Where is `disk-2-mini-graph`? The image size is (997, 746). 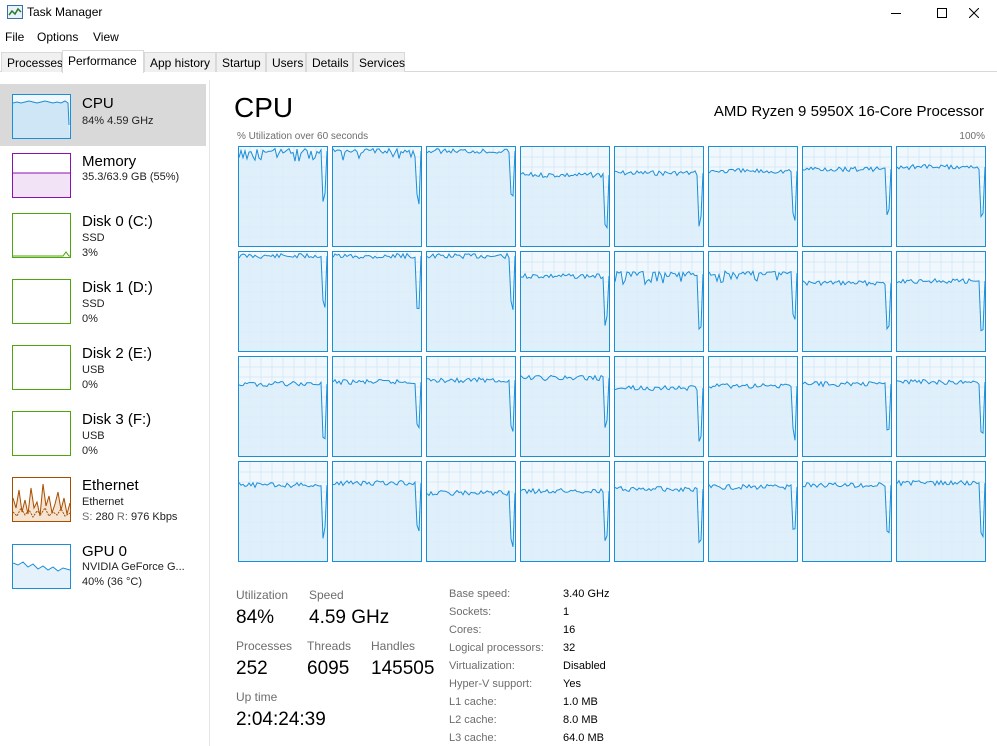 disk-2-mini-graph is located at coordinates (41, 367).